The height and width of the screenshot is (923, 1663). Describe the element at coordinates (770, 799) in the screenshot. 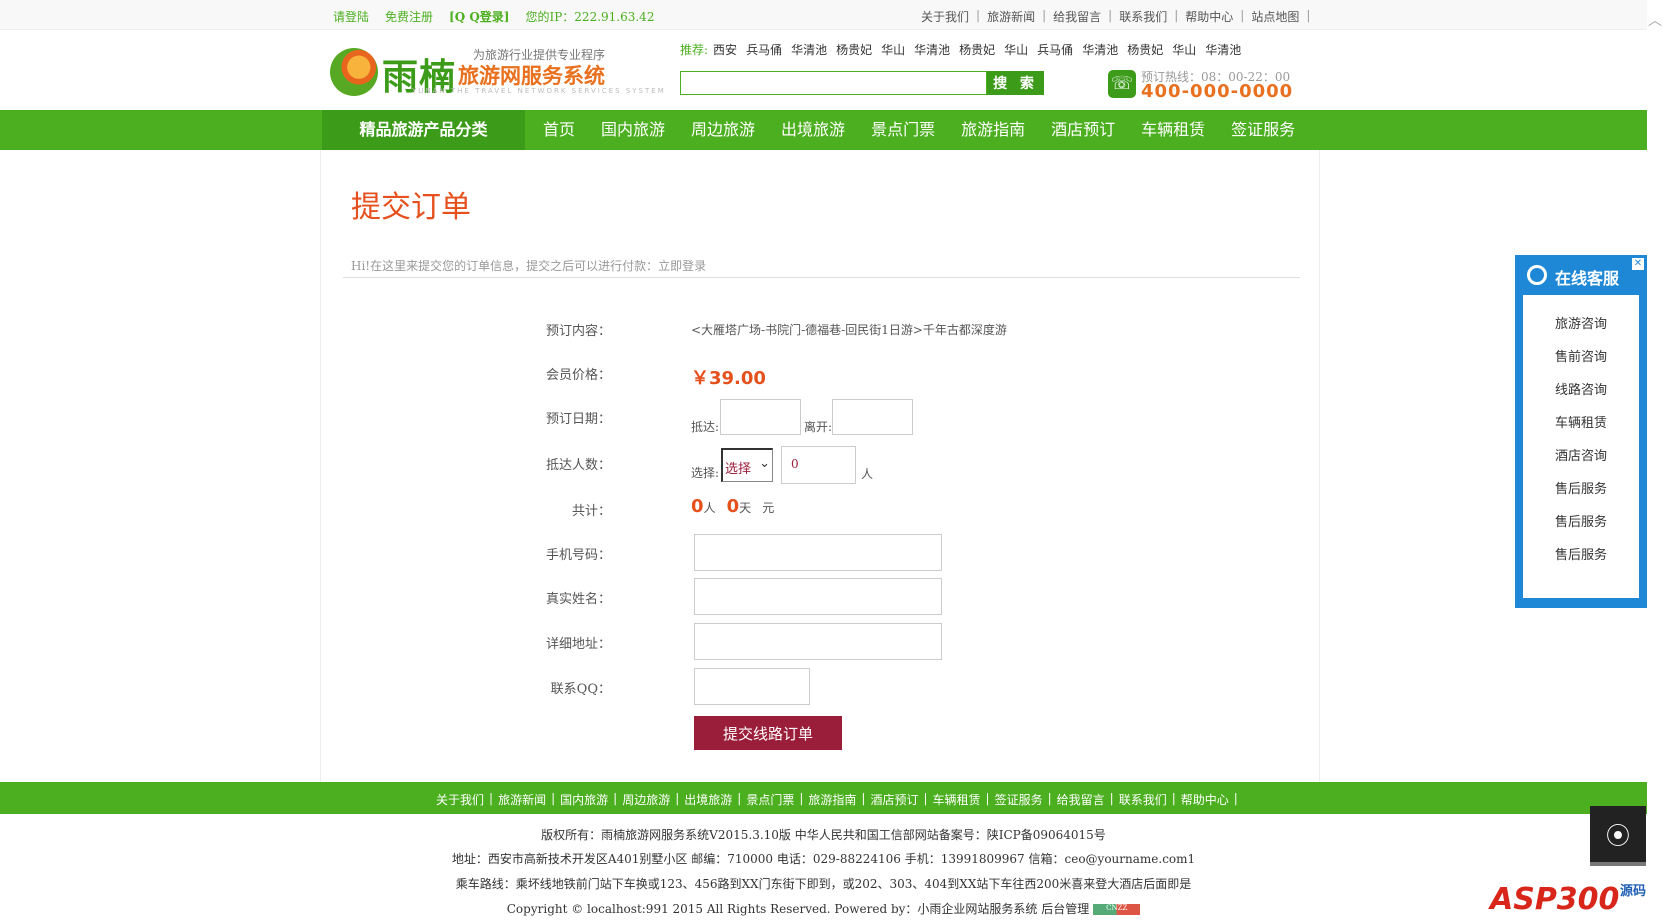

I see `footer-link: 景点门票` at that location.